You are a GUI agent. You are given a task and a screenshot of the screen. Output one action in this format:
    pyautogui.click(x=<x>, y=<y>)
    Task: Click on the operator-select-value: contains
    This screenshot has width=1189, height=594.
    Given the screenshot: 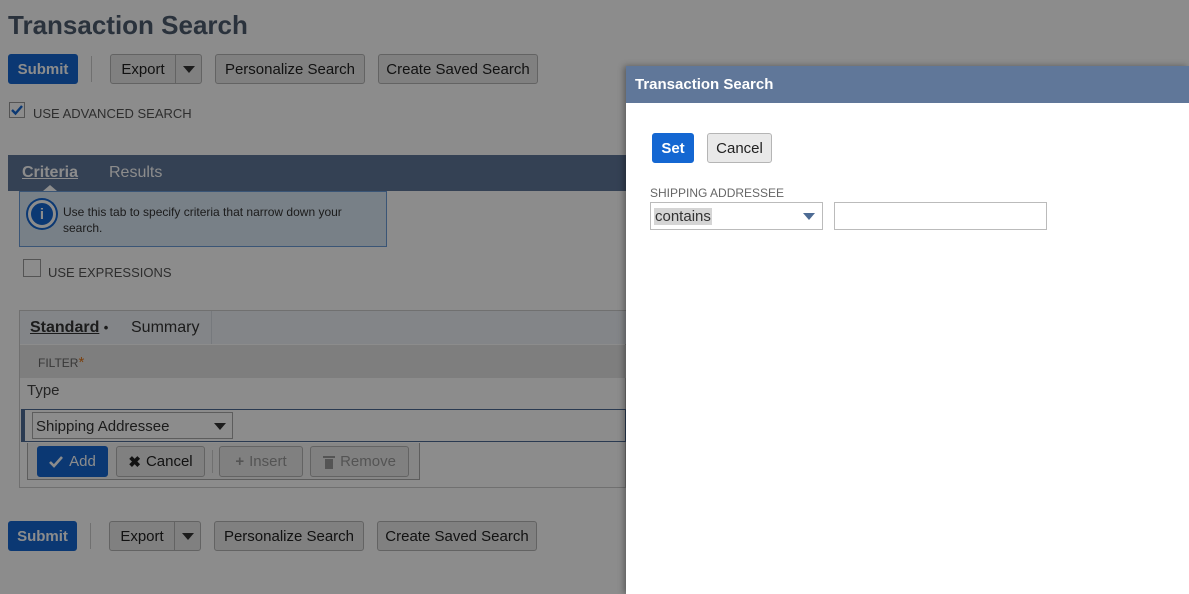 What is the action you would take?
    pyautogui.click(x=683, y=216)
    